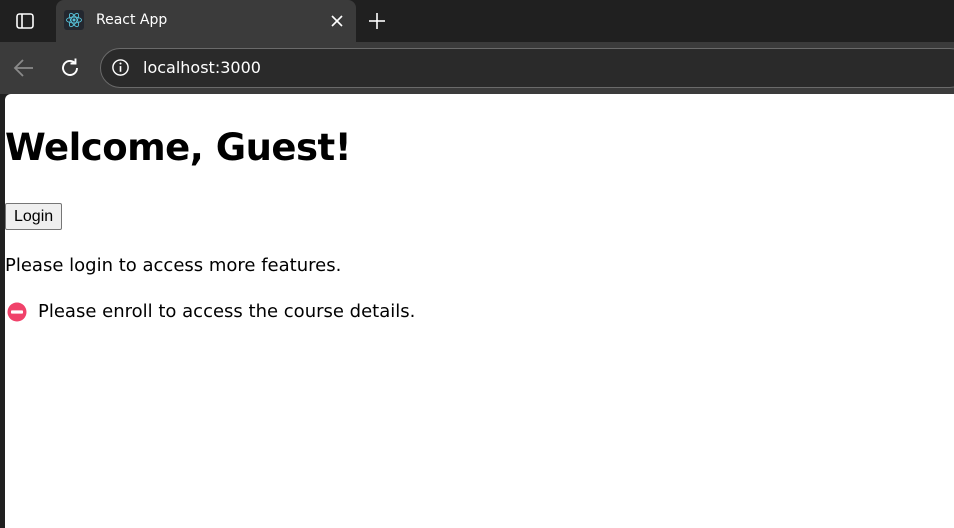 The height and width of the screenshot is (528, 954). I want to click on react-logo-icon, so click(74, 20).